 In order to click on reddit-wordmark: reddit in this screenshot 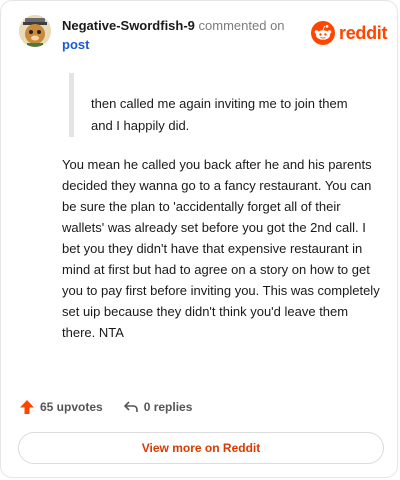, I will do `click(363, 32)`.